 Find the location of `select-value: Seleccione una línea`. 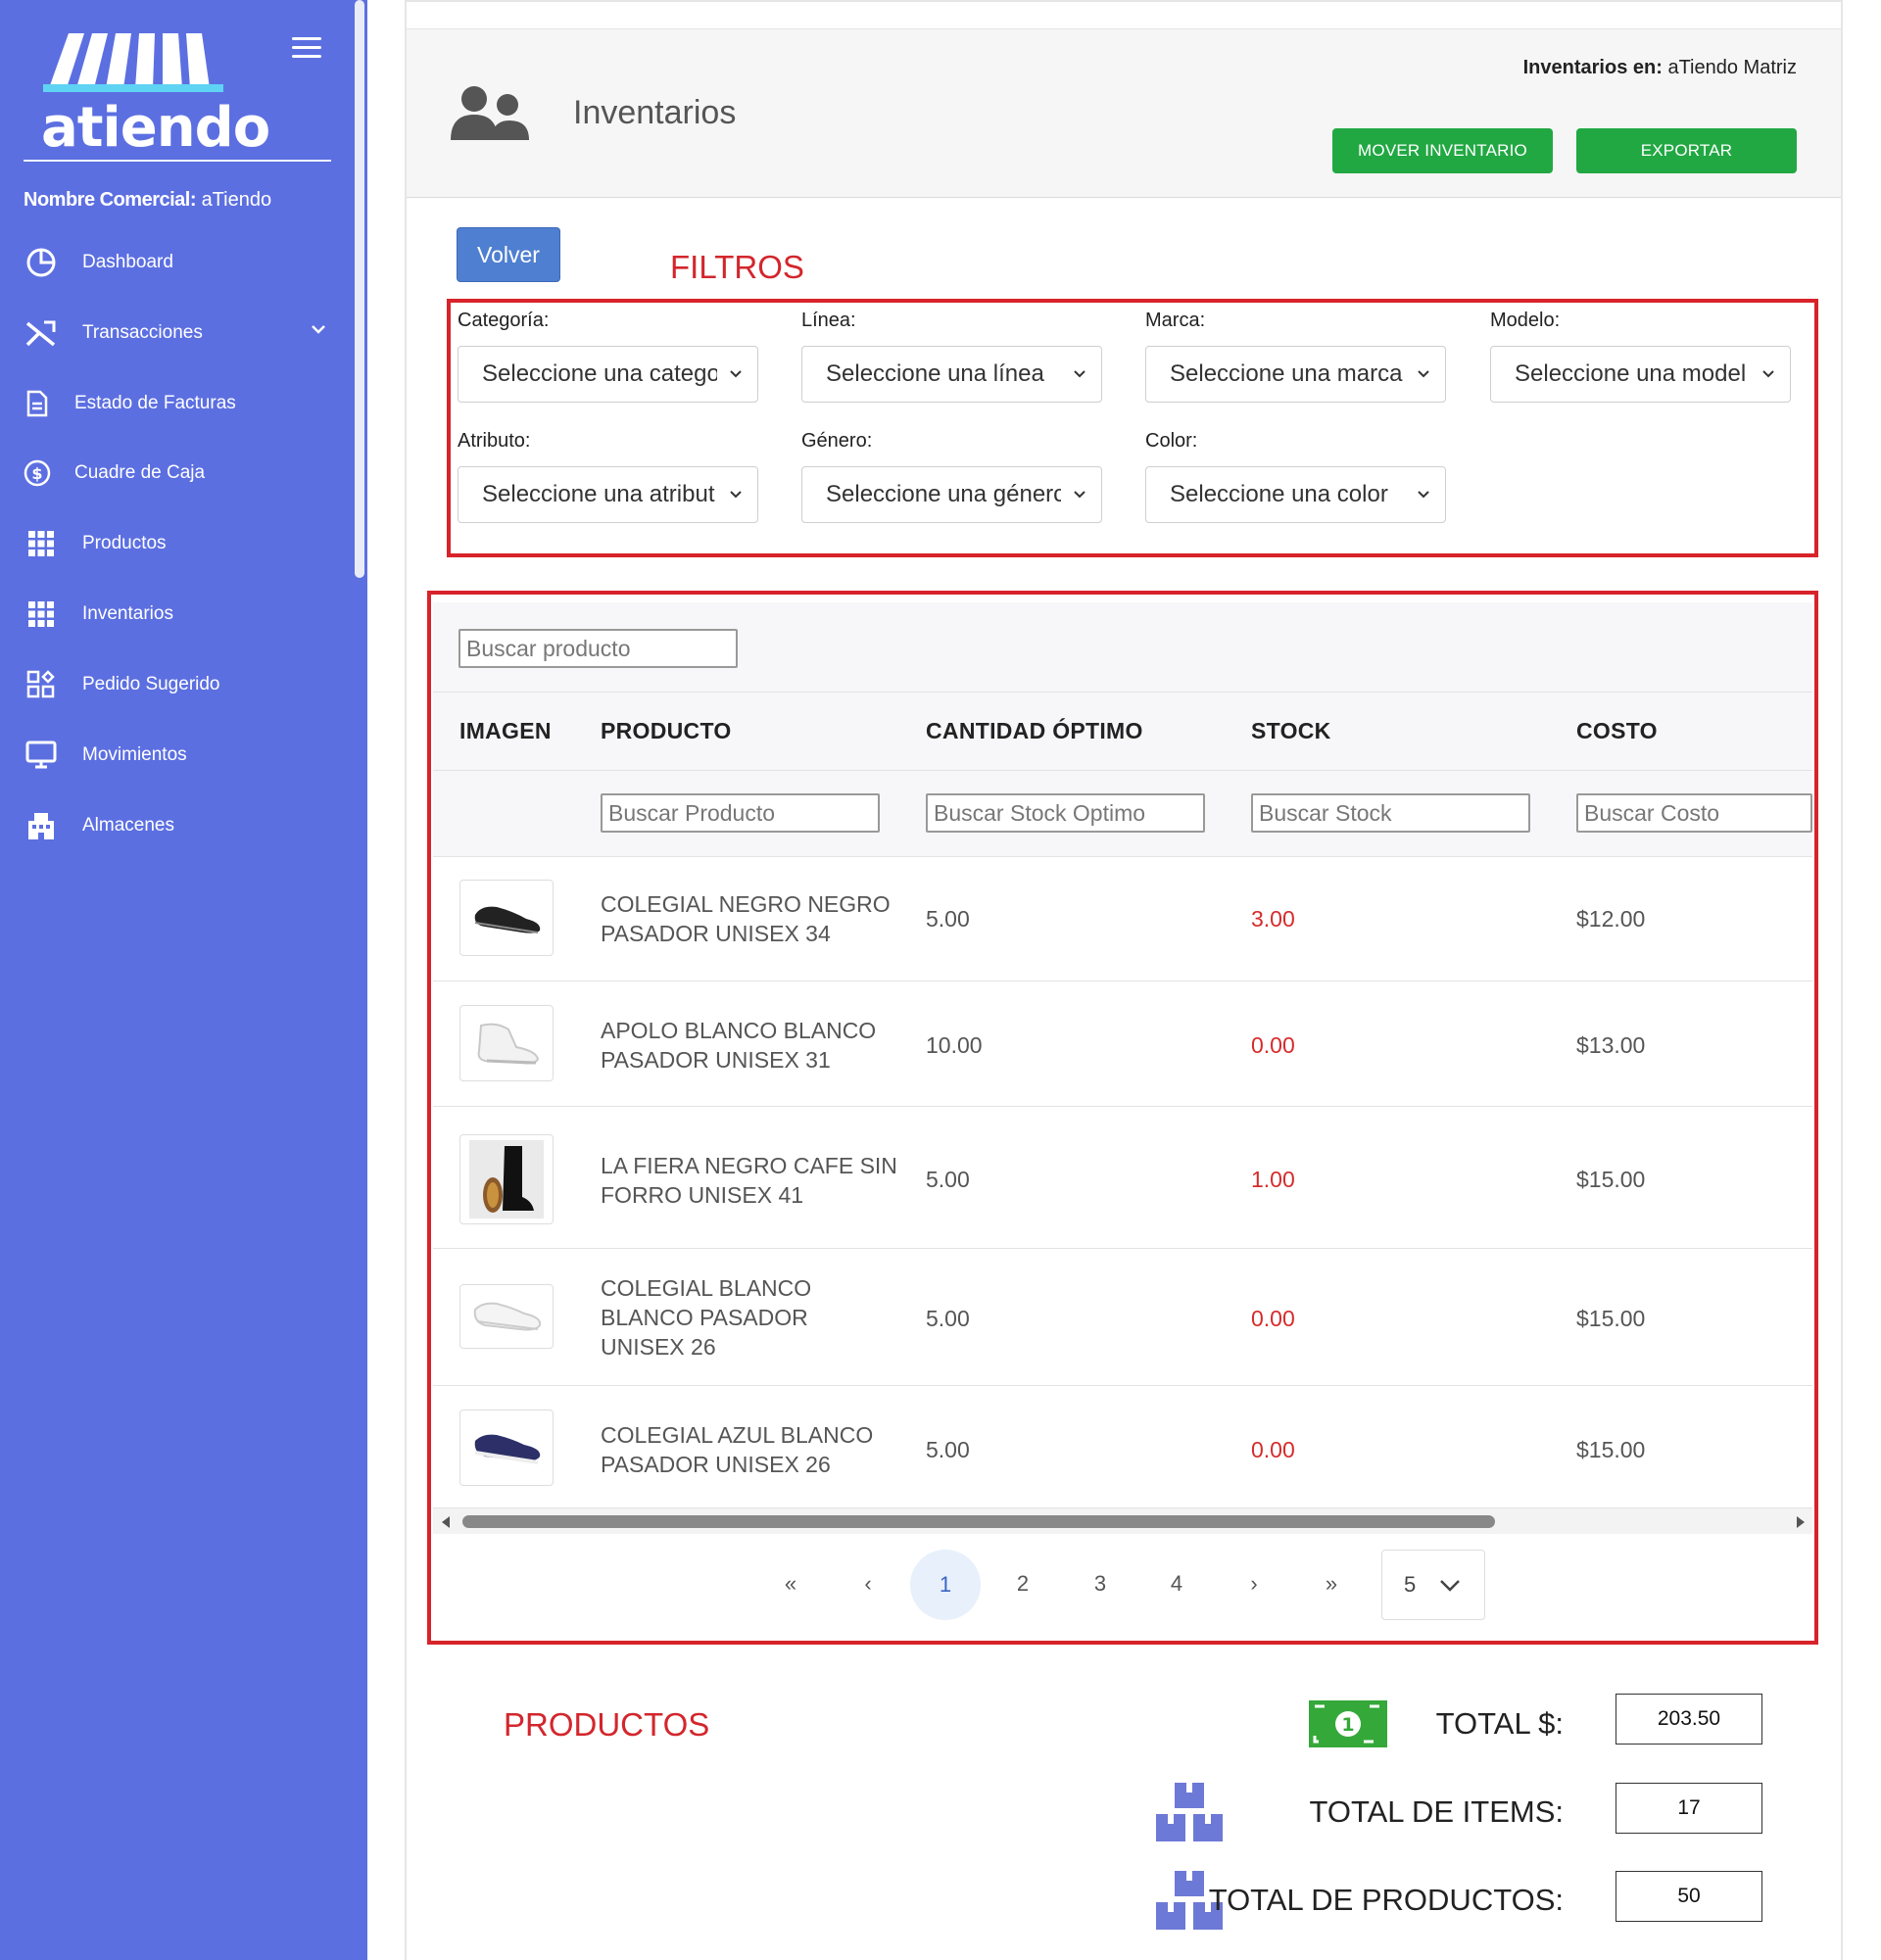

select-value: Seleccione una línea is located at coordinates (935, 373).